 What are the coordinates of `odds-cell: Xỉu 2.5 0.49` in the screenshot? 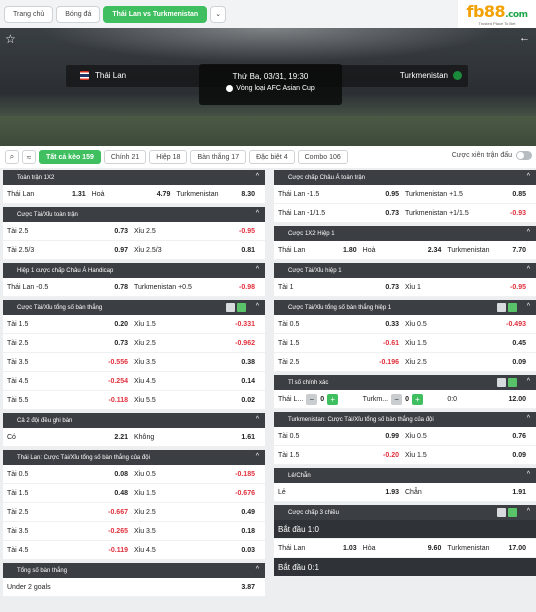 It's located at (197, 512).